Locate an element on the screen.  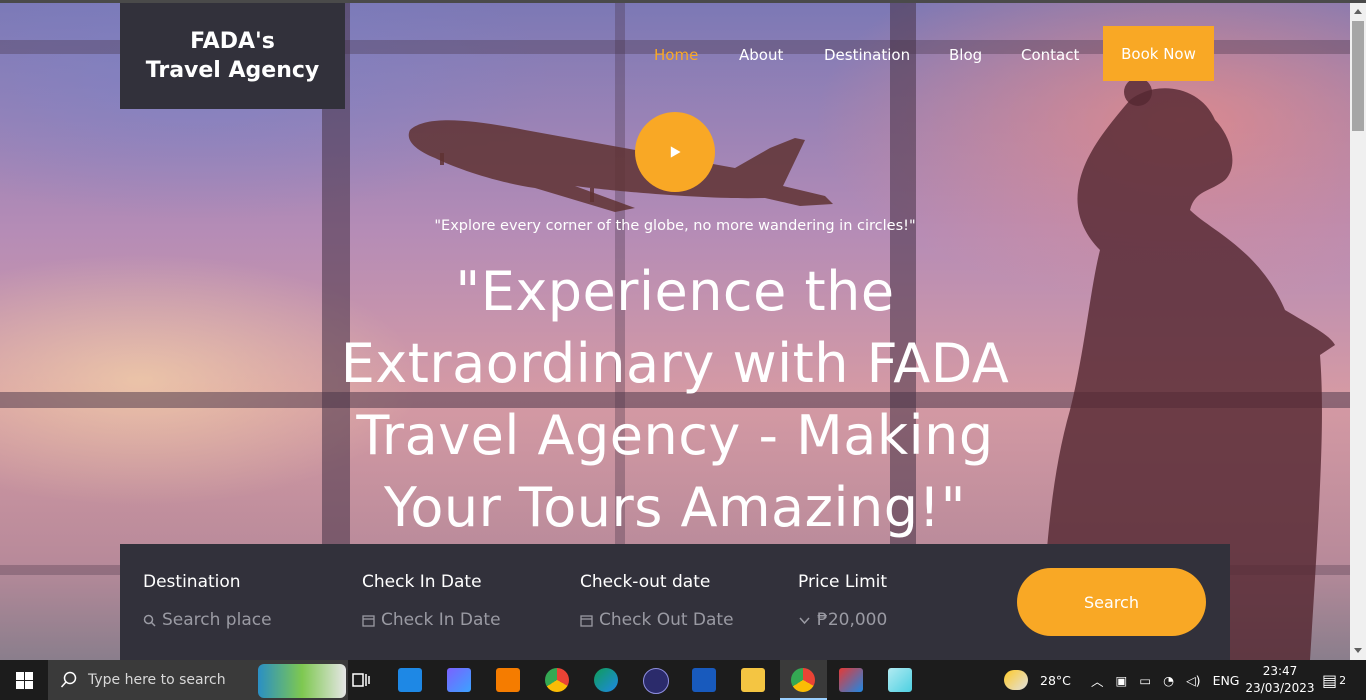
notification-icon: ▤ is located at coordinates (1330, 680).